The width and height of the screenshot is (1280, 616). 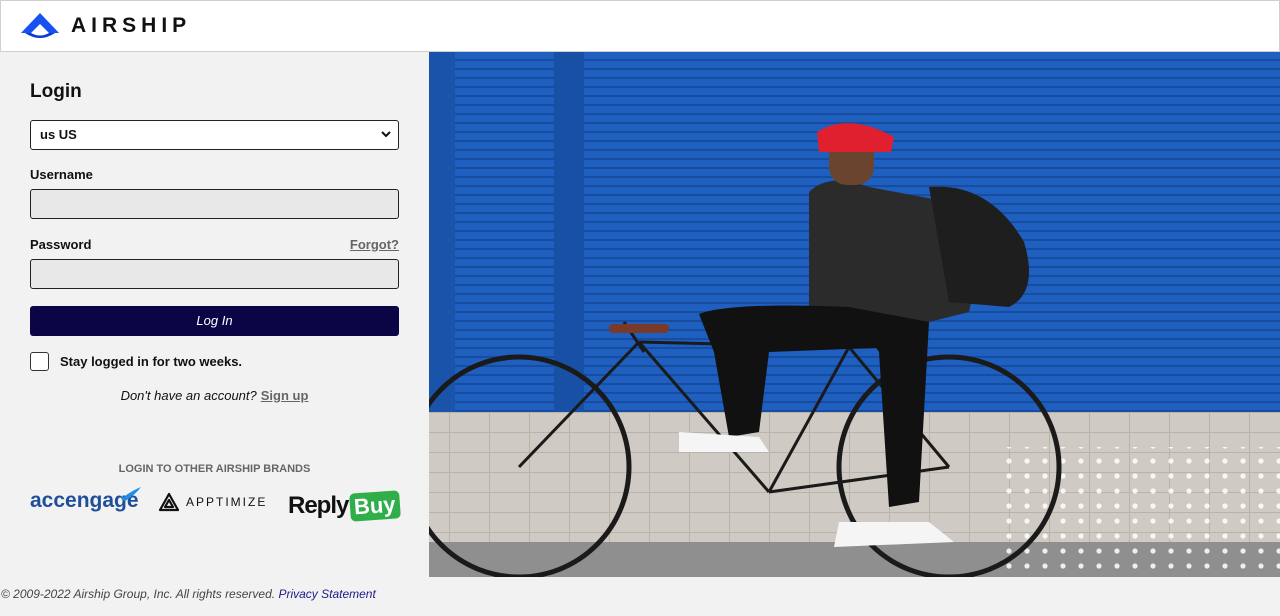 What do you see at coordinates (285, 395) in the screenshot?
I see `signup-link: Sign up` at bounding box center [285, 395].